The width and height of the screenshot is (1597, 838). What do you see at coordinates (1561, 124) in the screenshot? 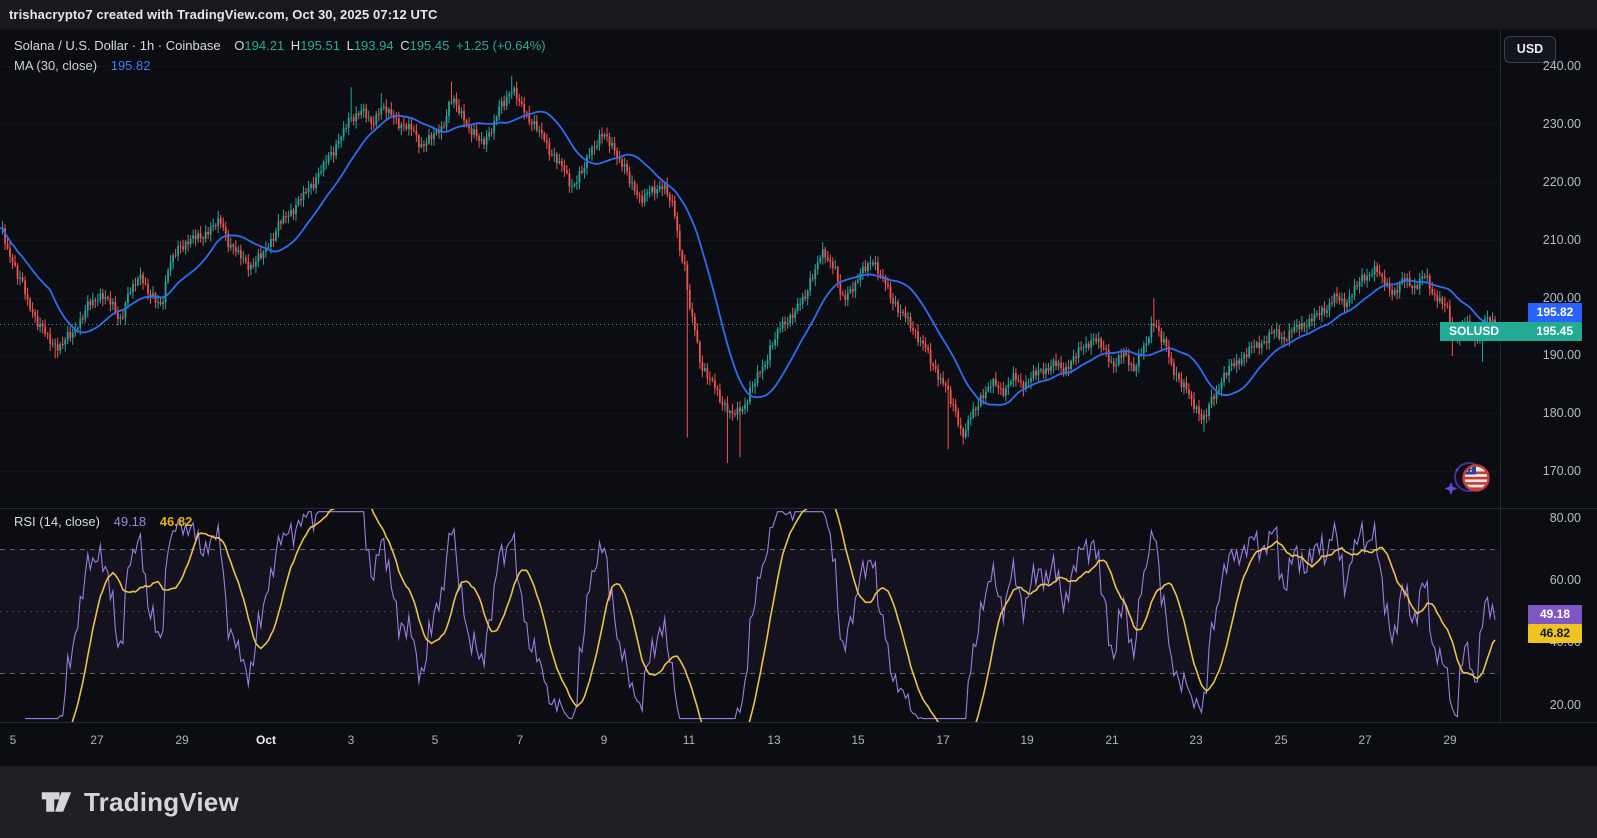
I see `price-axis-tick: 230.00` at bounding box center [1561, 124].